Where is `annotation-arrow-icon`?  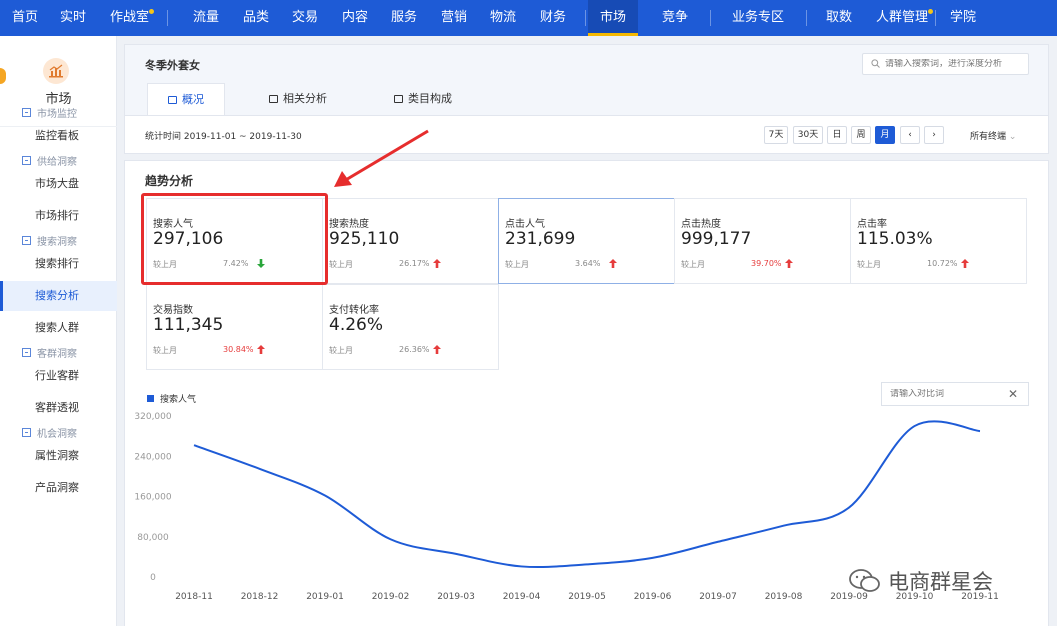 annotation-arrow-icon is located at coordinates (381, 158).